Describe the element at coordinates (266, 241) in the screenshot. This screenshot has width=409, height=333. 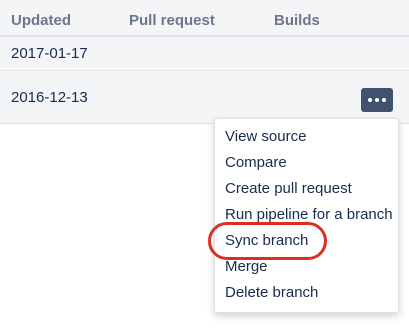
I see `menu-item-sync-branch: Sync branch` at that location.